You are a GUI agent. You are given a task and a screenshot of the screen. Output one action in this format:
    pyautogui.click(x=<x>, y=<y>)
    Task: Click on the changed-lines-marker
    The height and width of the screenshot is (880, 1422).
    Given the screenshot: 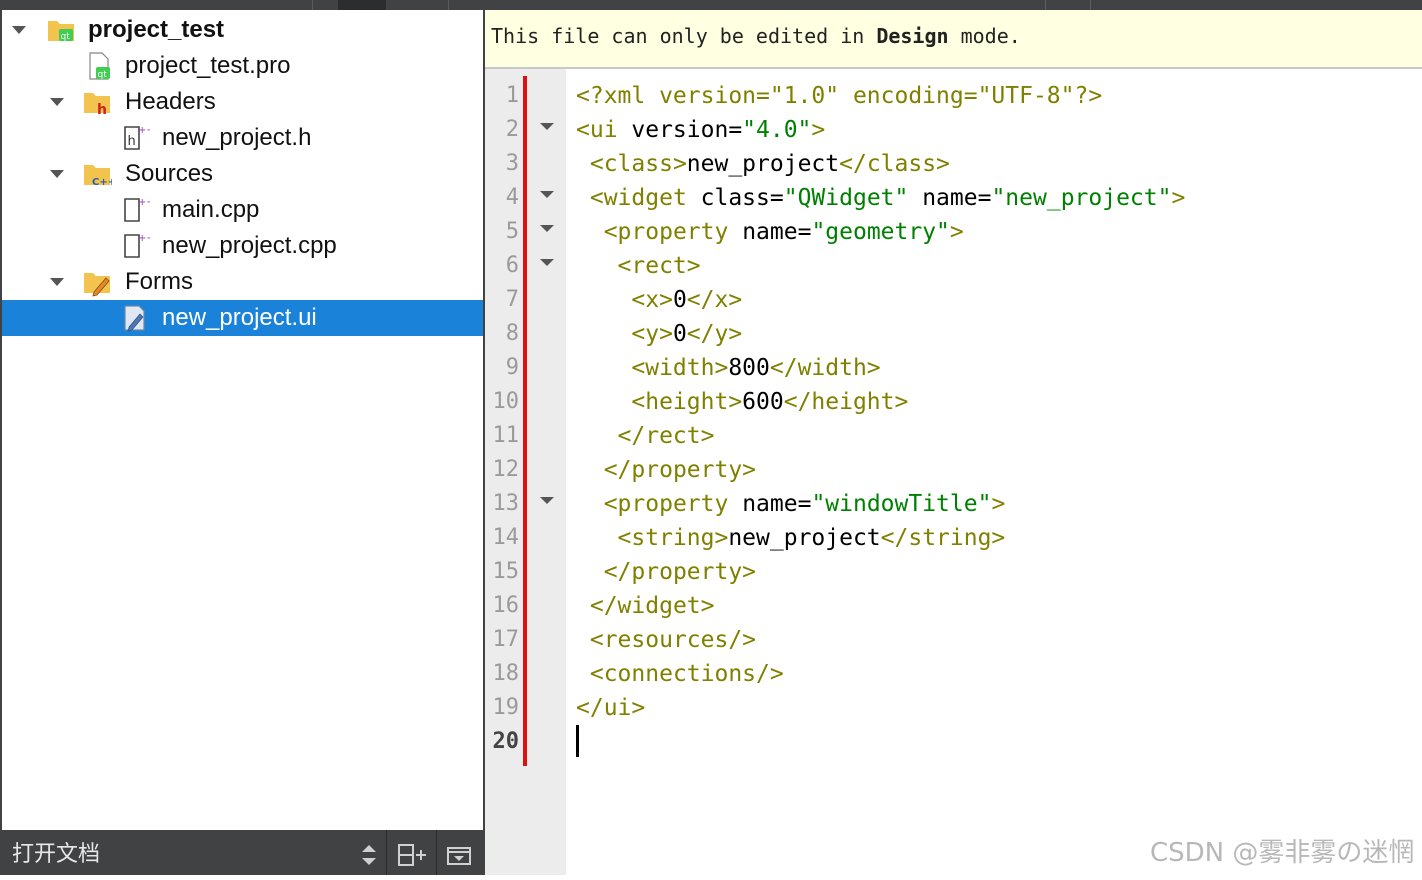 What is the action you would take?
    pyautogui.click(x=525, y=421)
    